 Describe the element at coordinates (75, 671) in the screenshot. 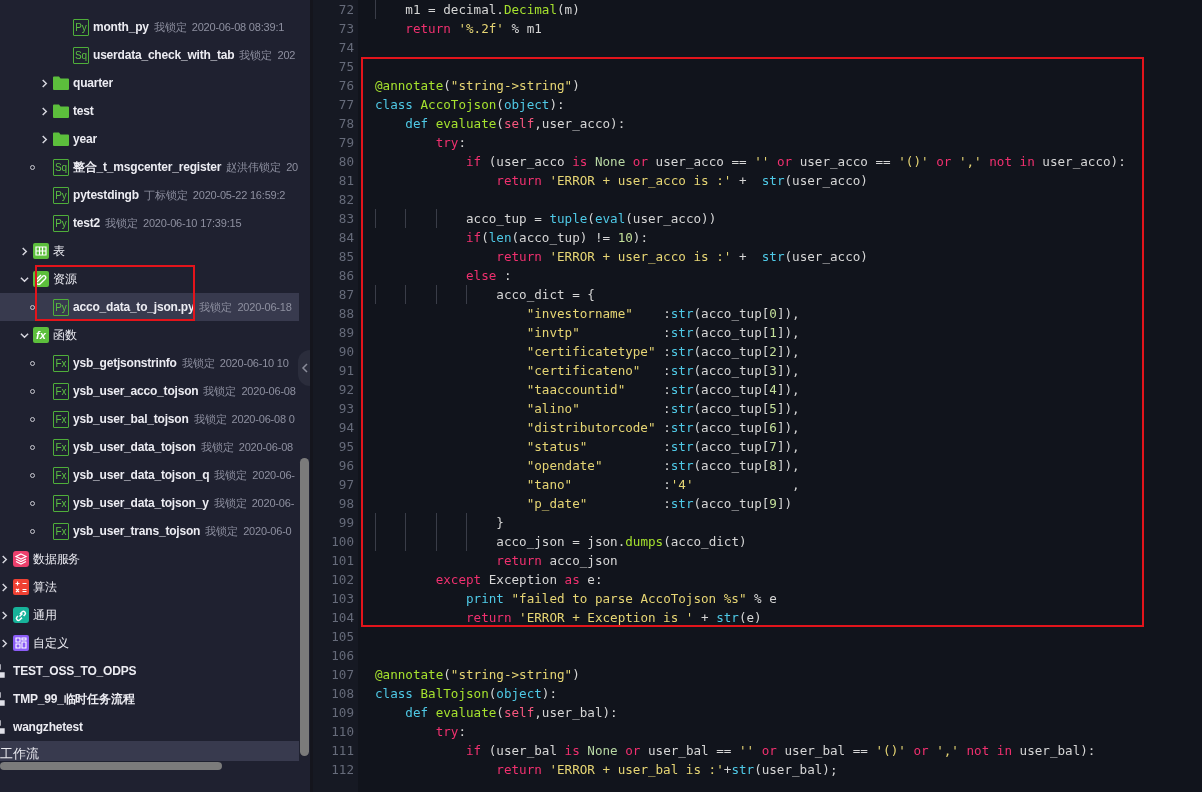

I see `item-name: TEST_OSS_TO_ODPS` at that location.